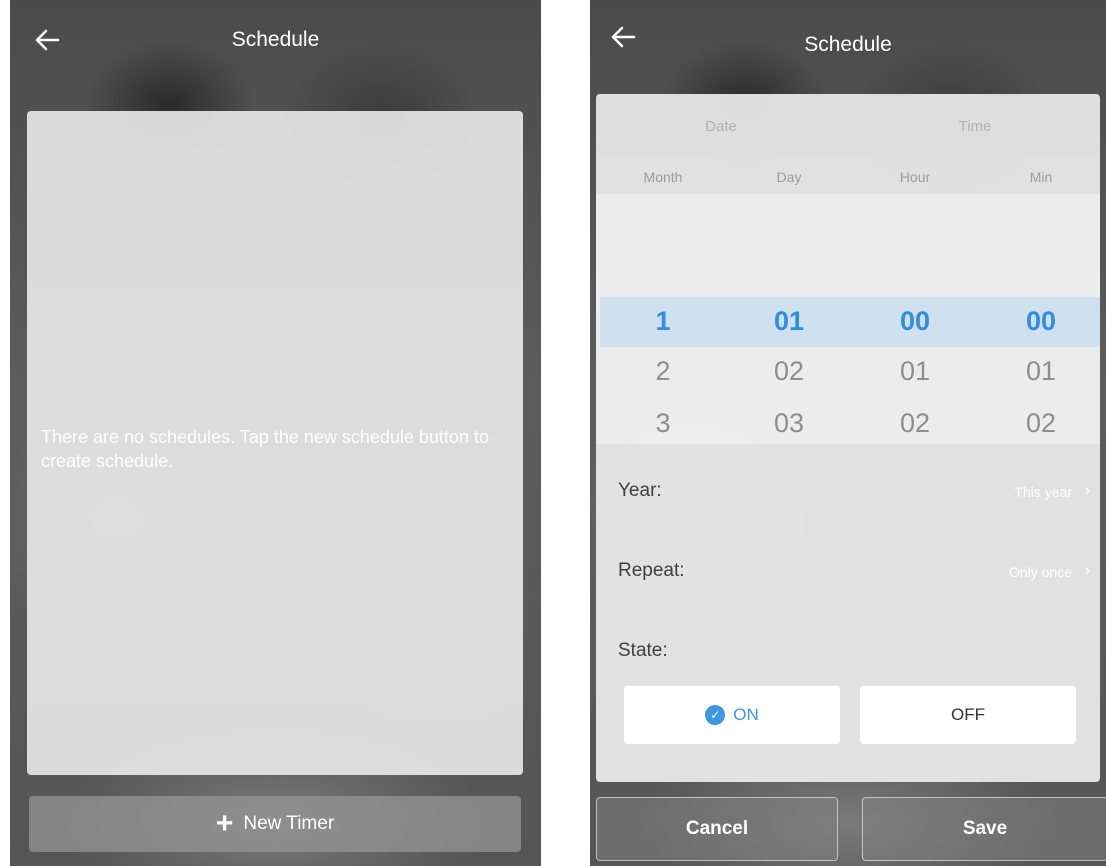  I want to click on min-option: 02, so click(1039, 423).